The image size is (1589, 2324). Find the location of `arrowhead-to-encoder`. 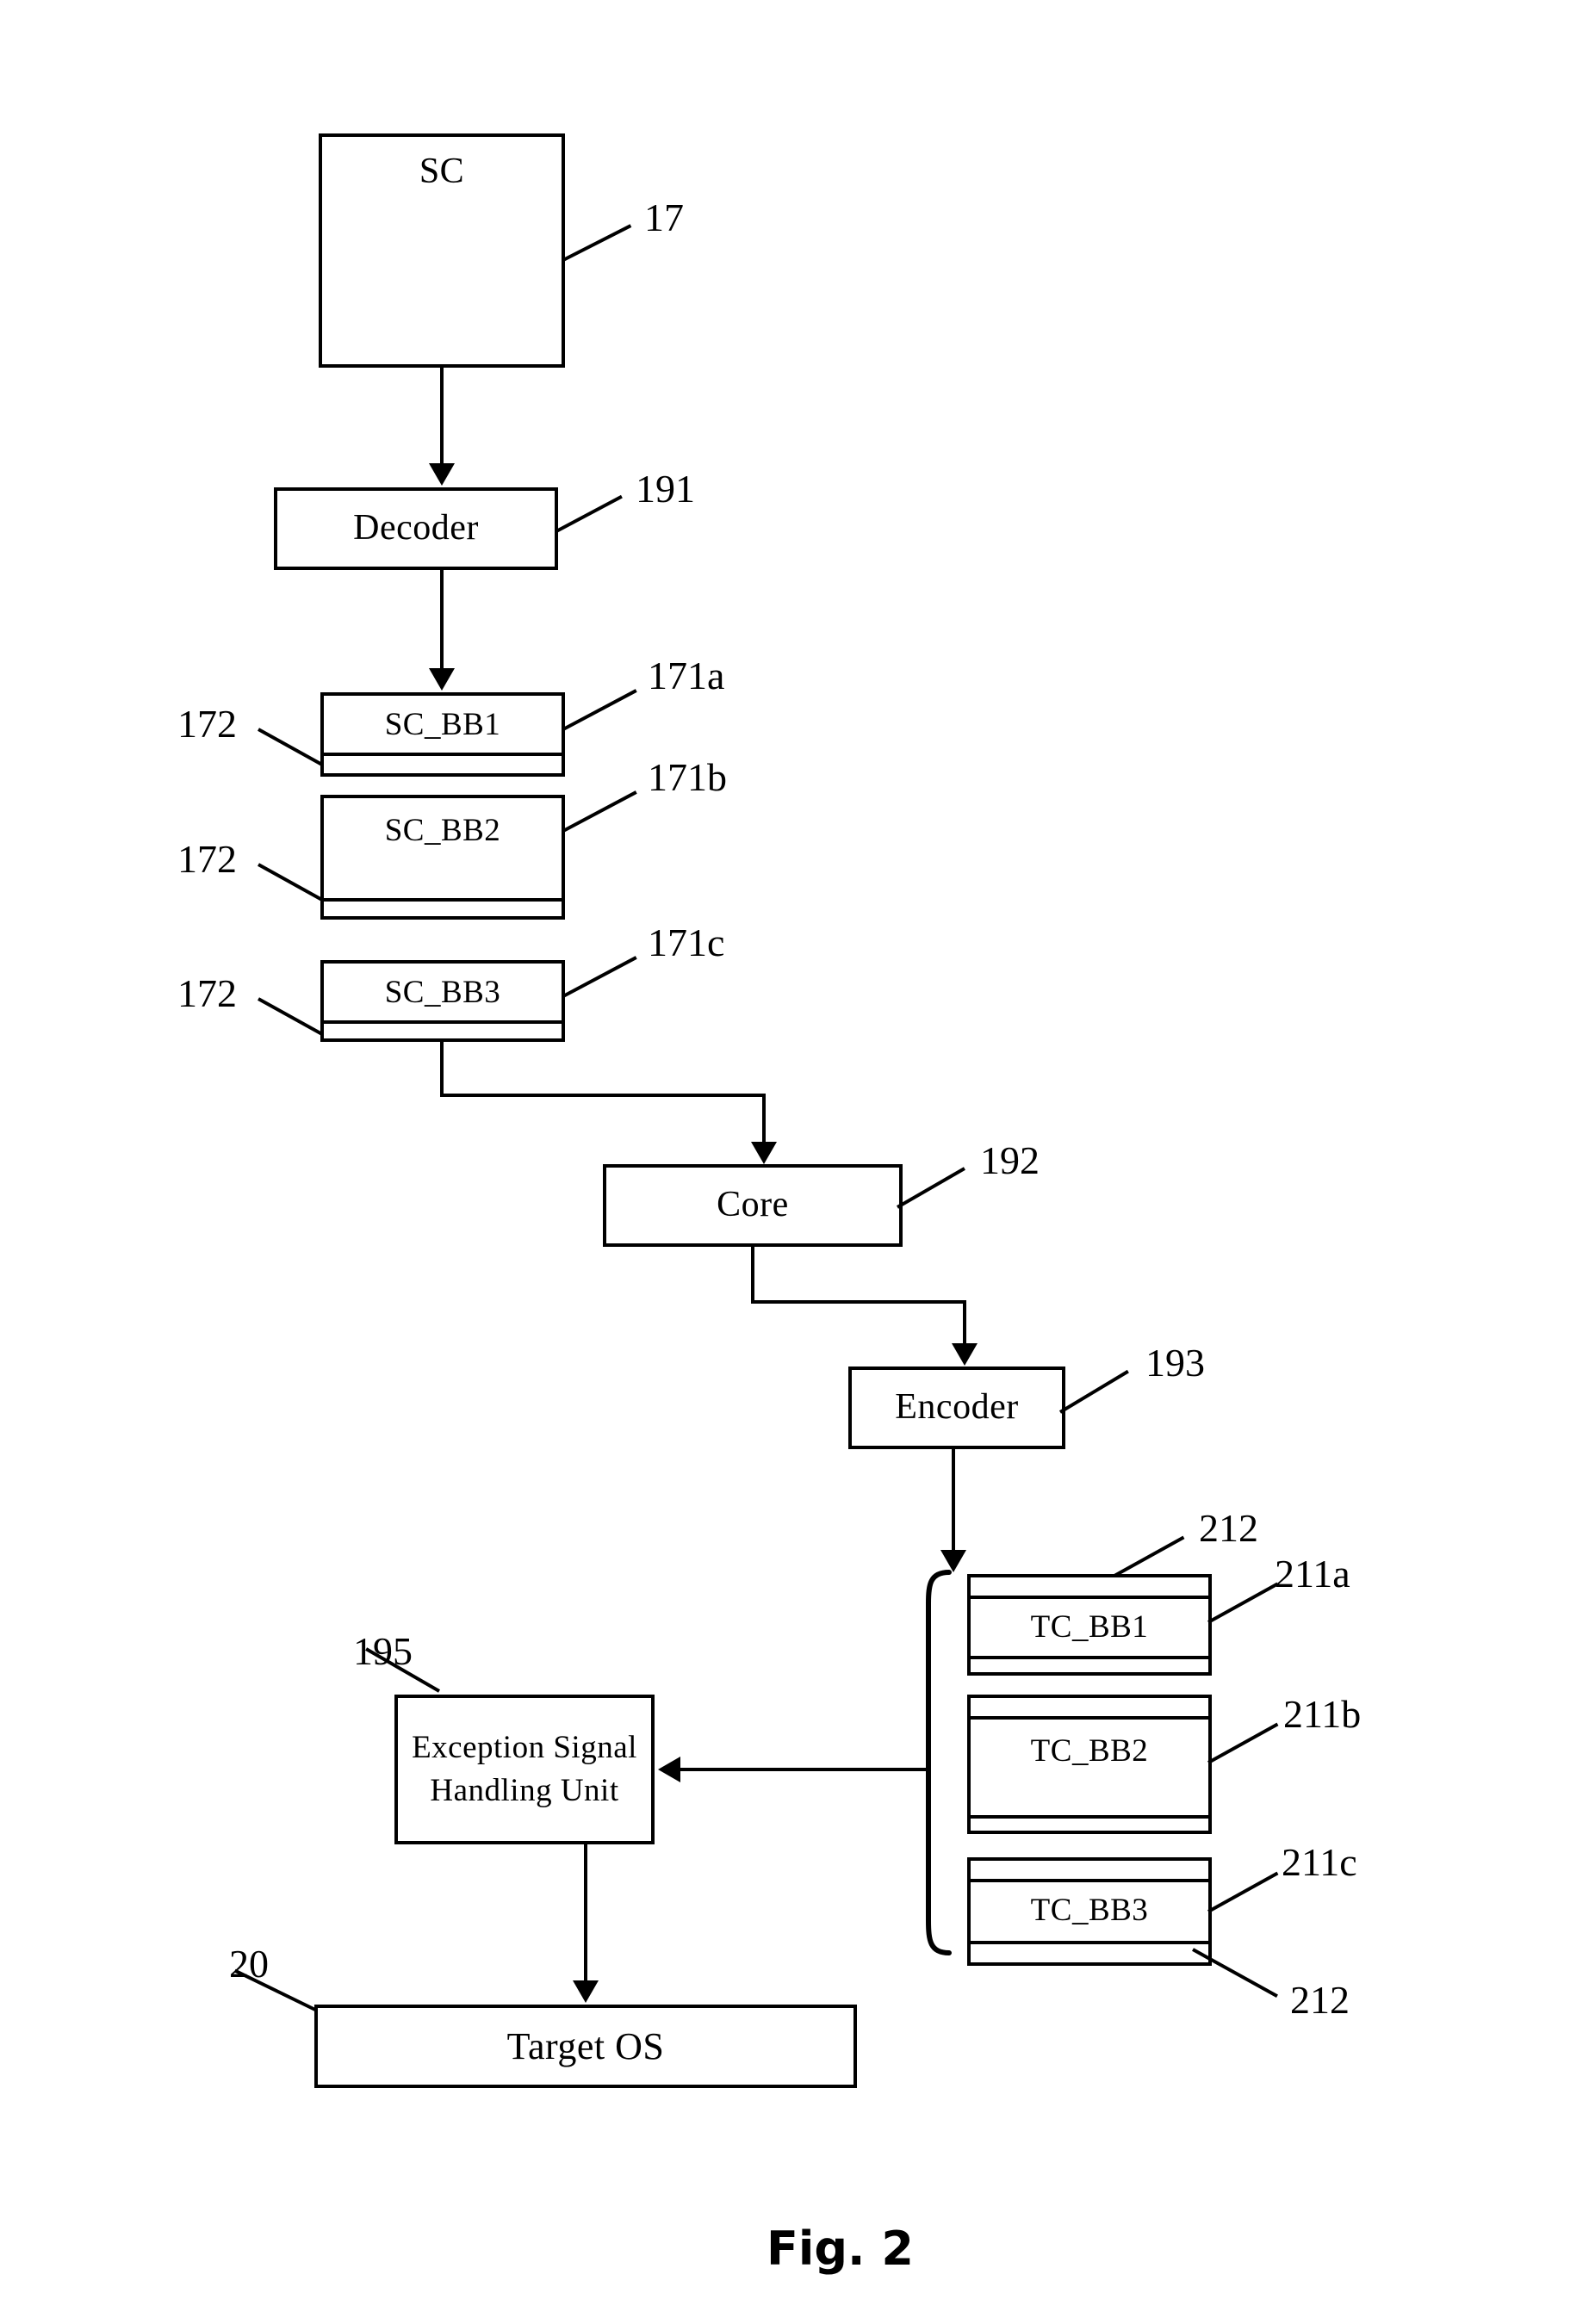

arrowhead-to-encoder is located at coordinates (965, 1355).